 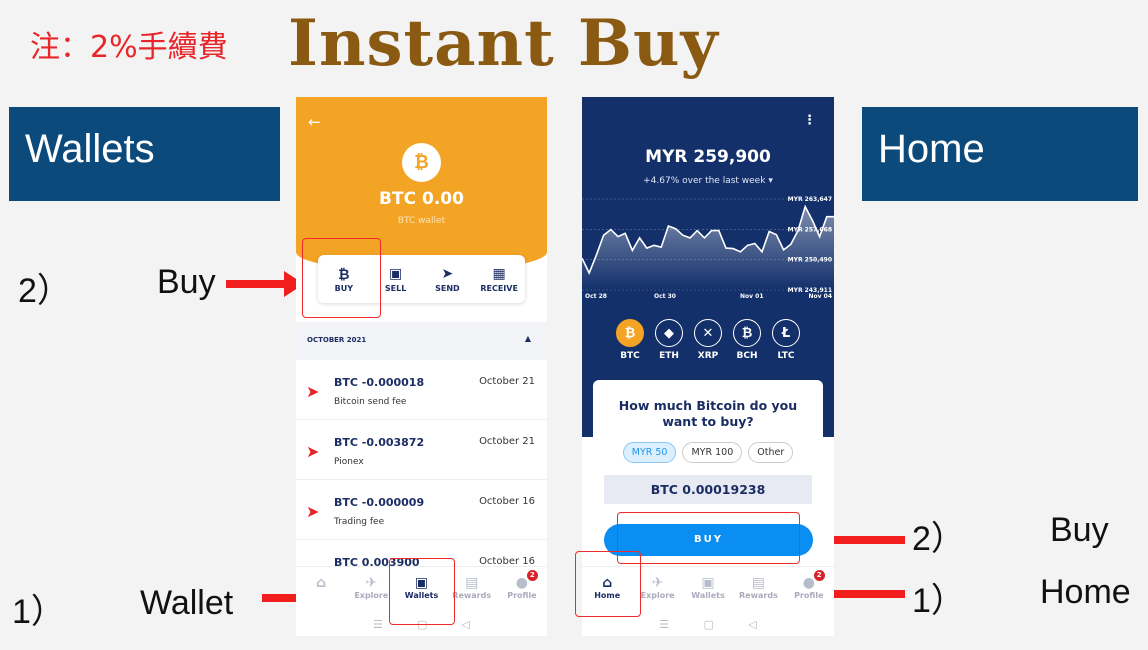 What do you see at coordinates (379, 502) in the screenshot?
I see `transaction-amount: BTC -0.000009` at bounding box center [379, 502].